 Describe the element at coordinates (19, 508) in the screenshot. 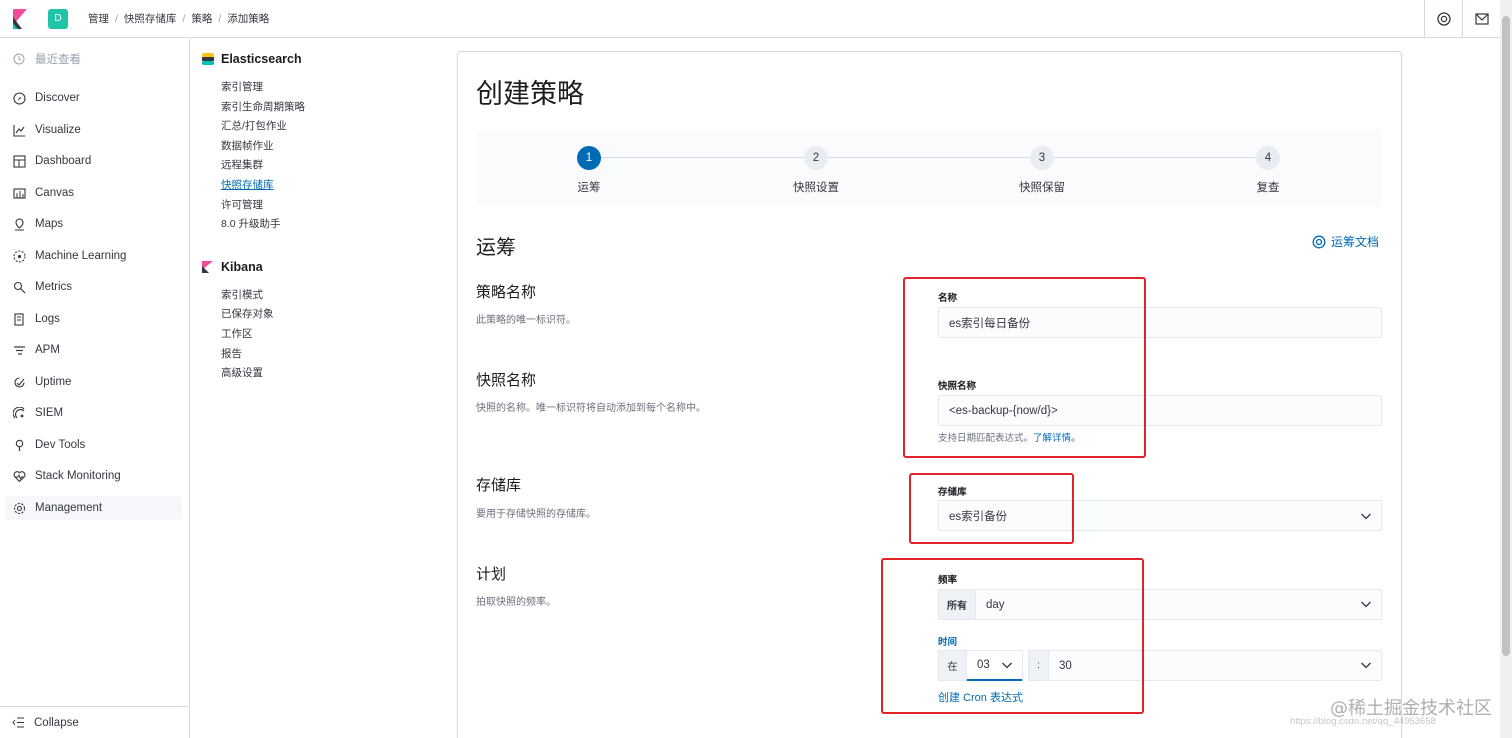

I see `gear-icon` at that location.